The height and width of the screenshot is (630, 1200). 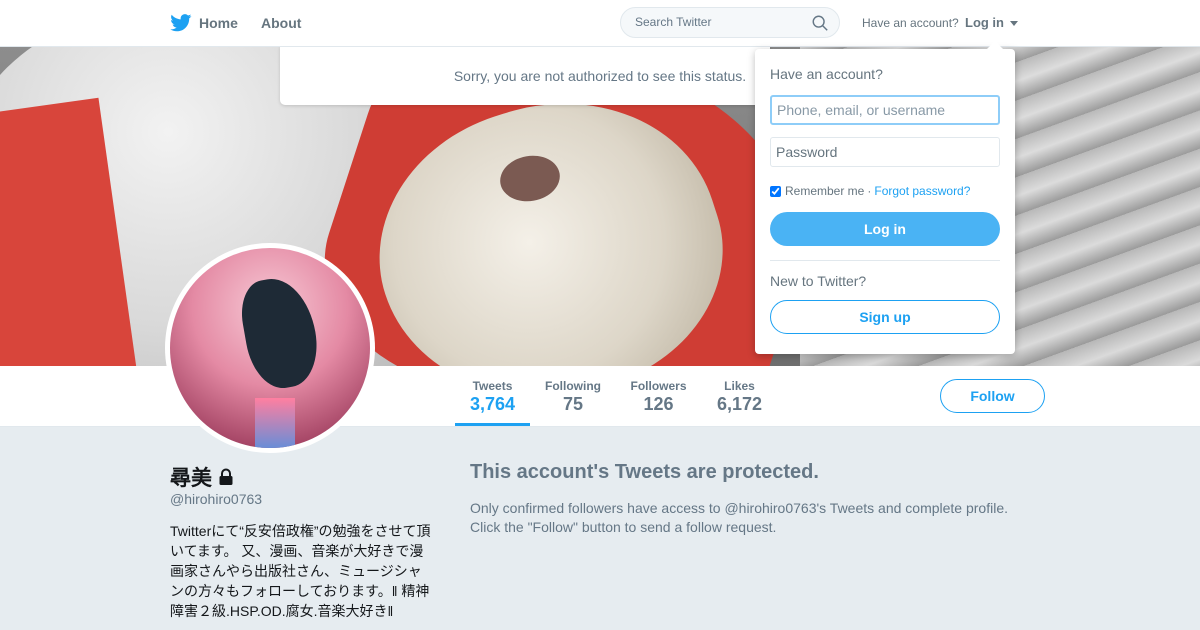 What do you see at coordinates (281, 23) in the screenshot?
I see `nav-about-link: About` at bounding box center [281, 23].